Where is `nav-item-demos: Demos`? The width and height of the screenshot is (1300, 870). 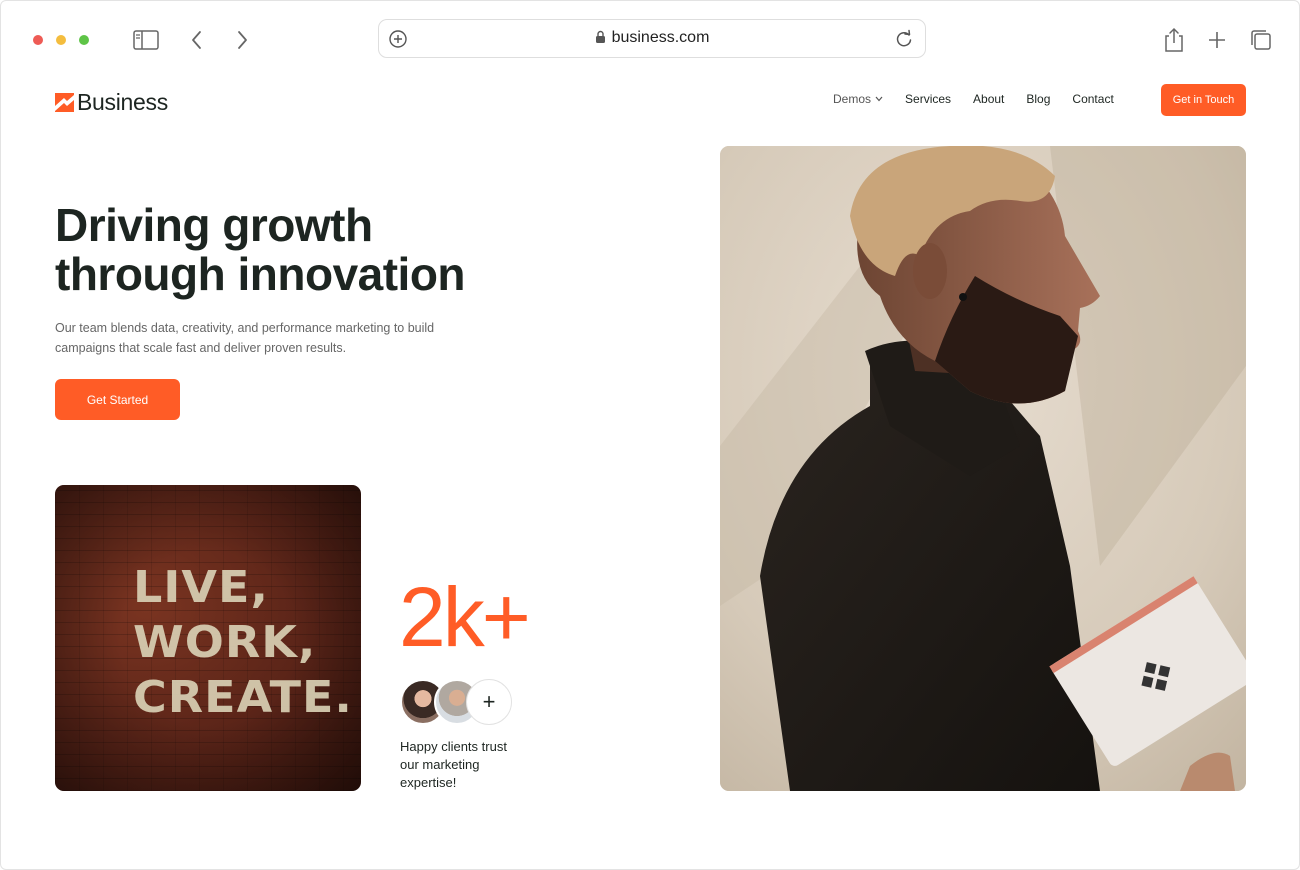 nav-item-demos: Demos is located at coordinates (858, 99).